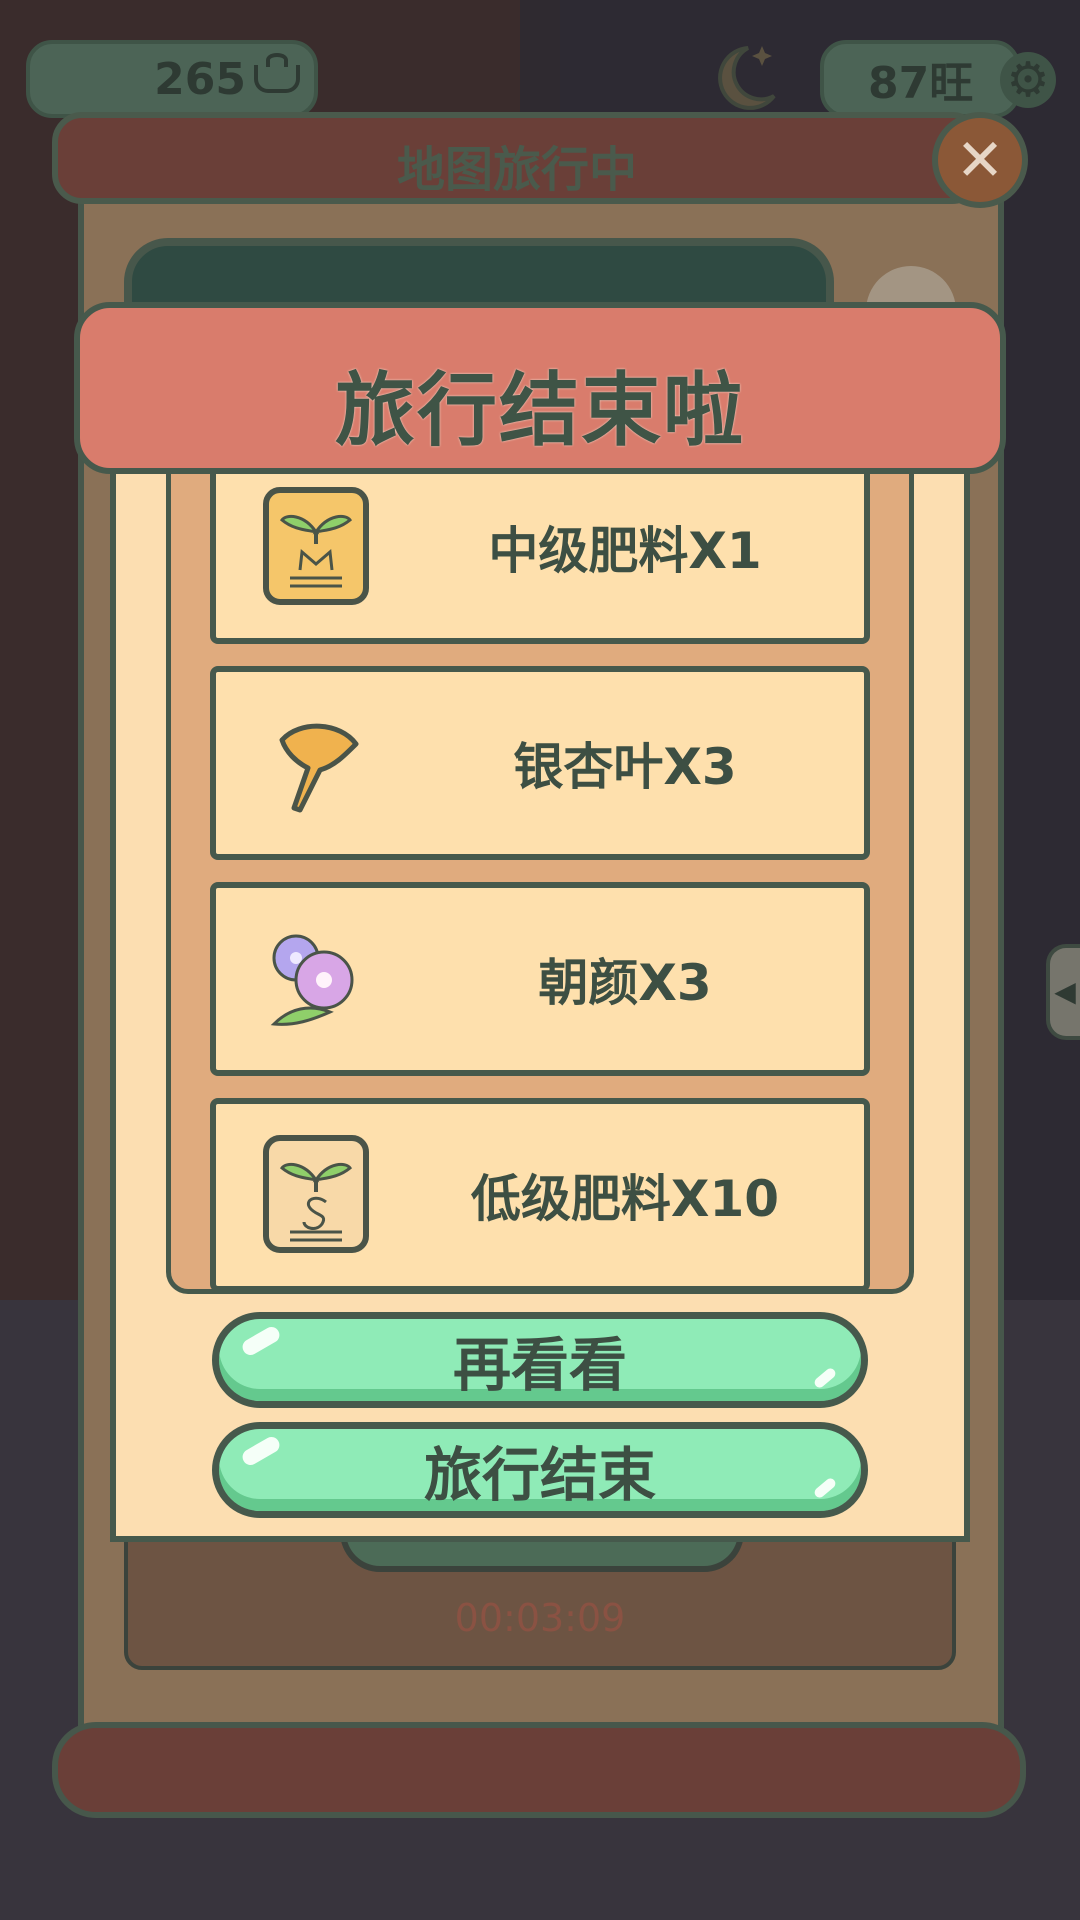 This screenshot has height=1920, width=1080. I want to click on fertilizer-m-icon, so click(316, 546).